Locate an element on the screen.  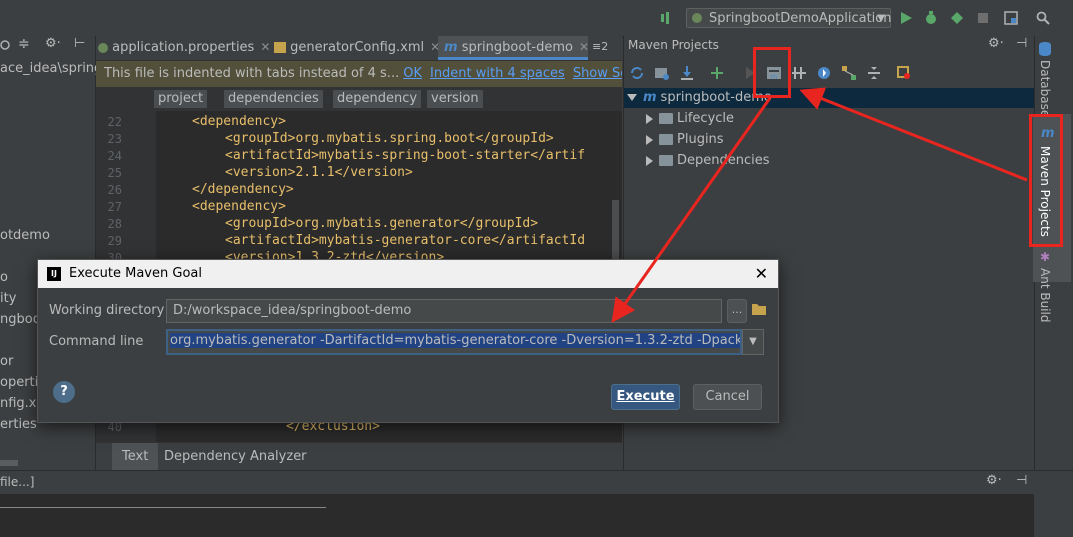
hide-icon: ⊢ is located at coordinates (79, 43).